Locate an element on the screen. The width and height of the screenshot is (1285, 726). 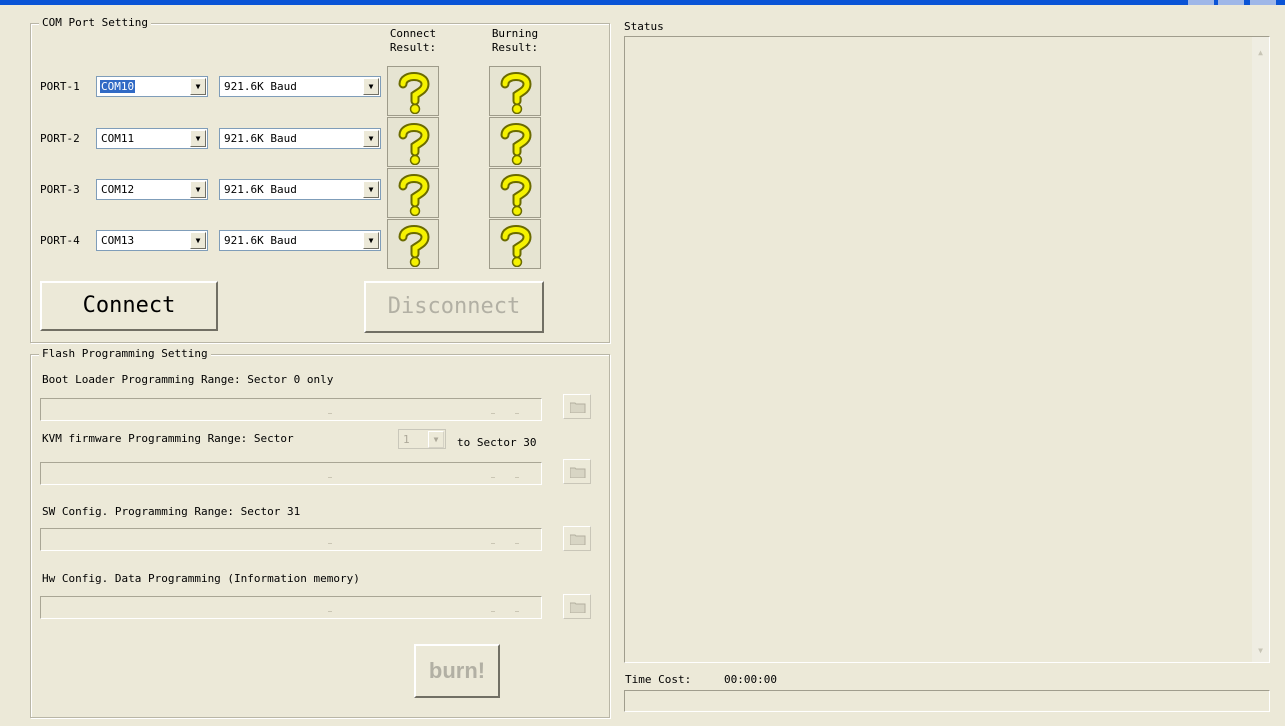
disconnect-button: Disconnect is located at coordinates (454, 307).